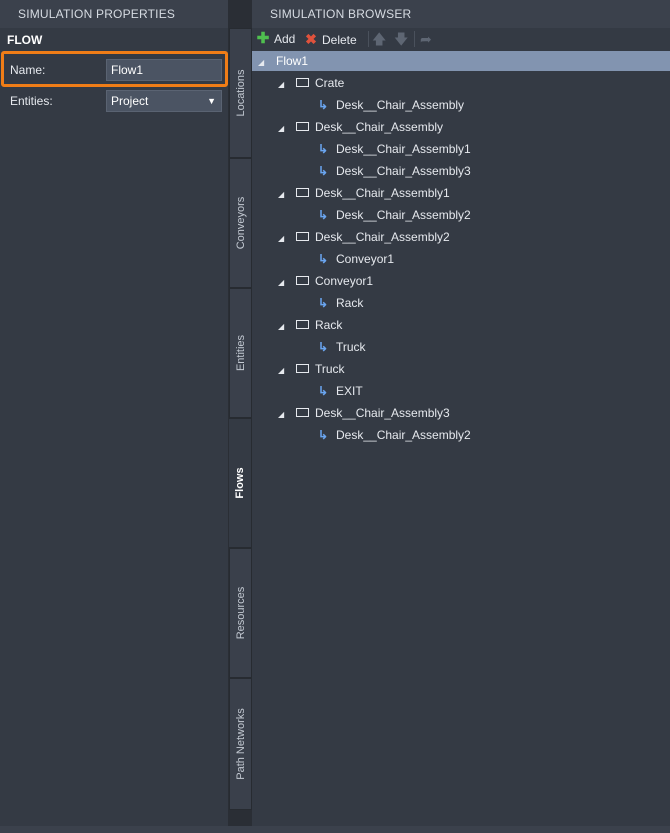 The image size is (670, 833). I want to click on entities-select: Project ▼, so click(164, 101).